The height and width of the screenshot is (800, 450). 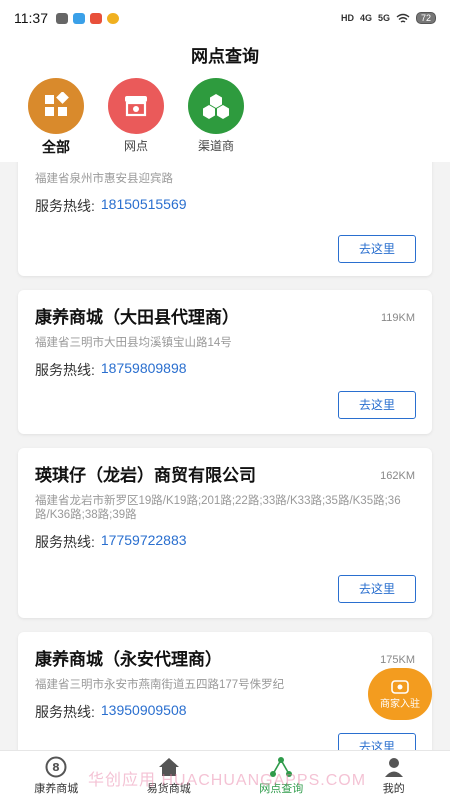 What do you see at coordinates (215, 146) in the screenshot?
I see `filter-label: 渠道商` at bounding box center [215, 146].